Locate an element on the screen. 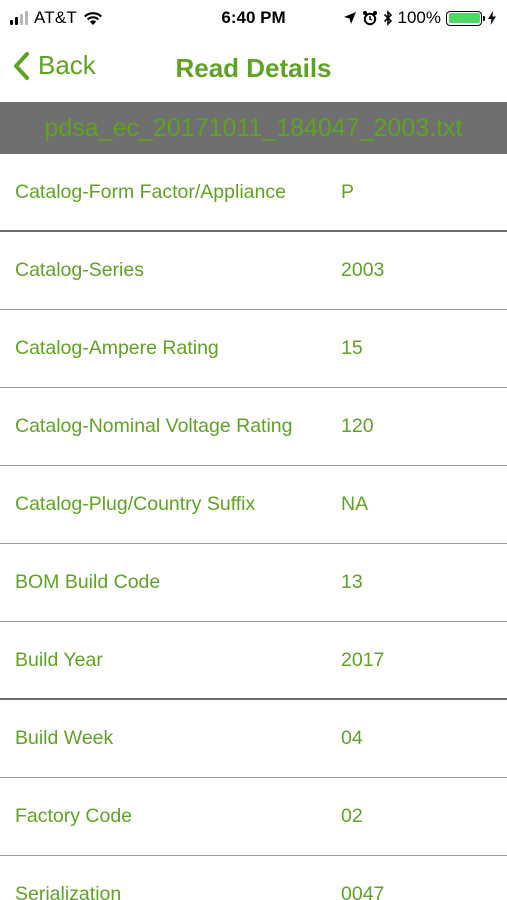  detail-label: BOM Build Code is located at coordinates (88, 582).